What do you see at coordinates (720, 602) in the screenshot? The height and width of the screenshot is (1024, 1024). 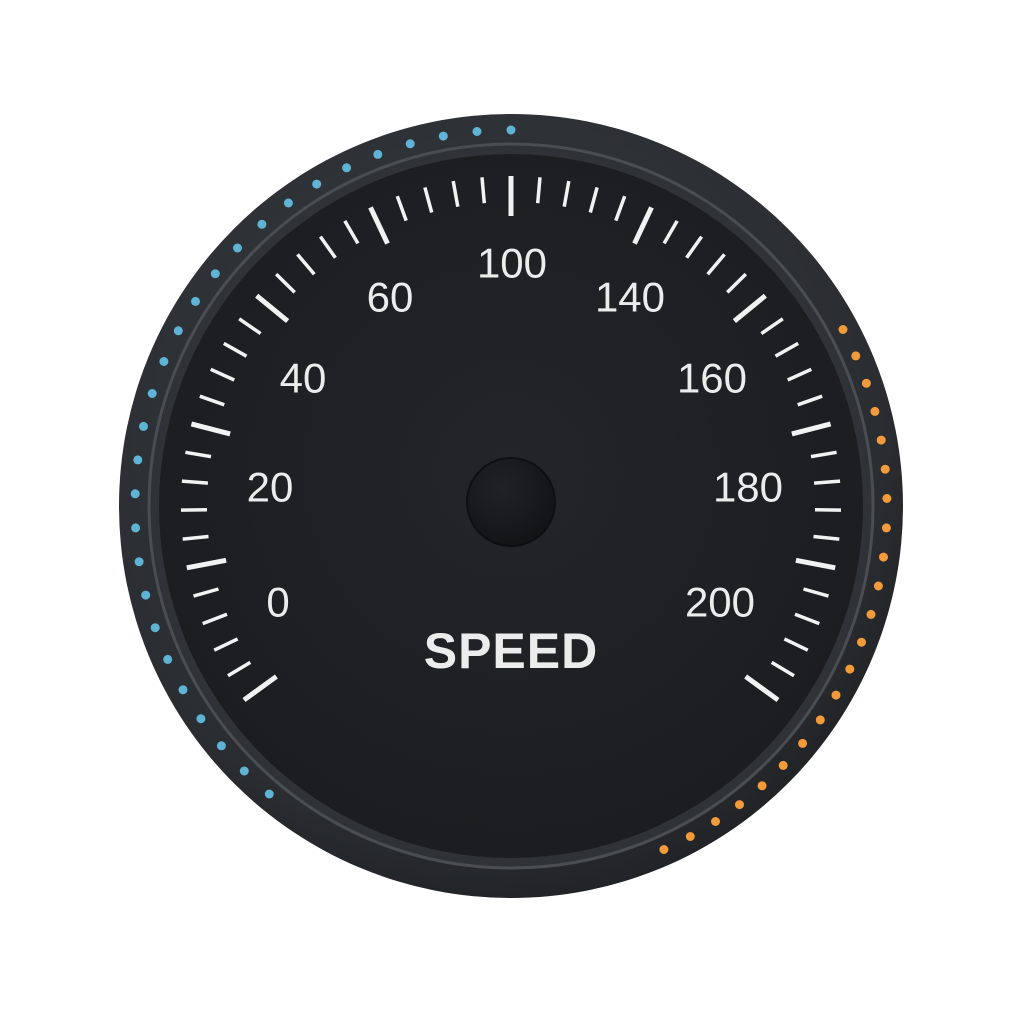 I see `scale-label-200: 200` at bounding box center [720, 602].